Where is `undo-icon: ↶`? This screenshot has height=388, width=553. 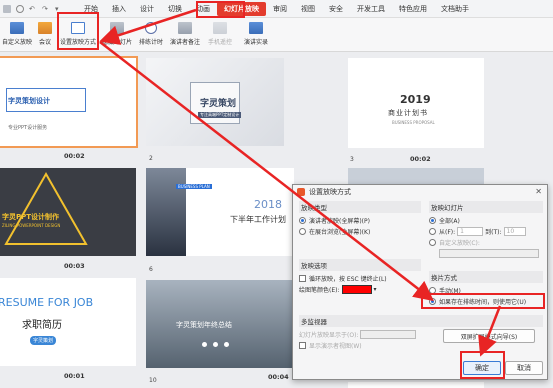
undo-icon: ↶ is located at coordinates (33, 9).